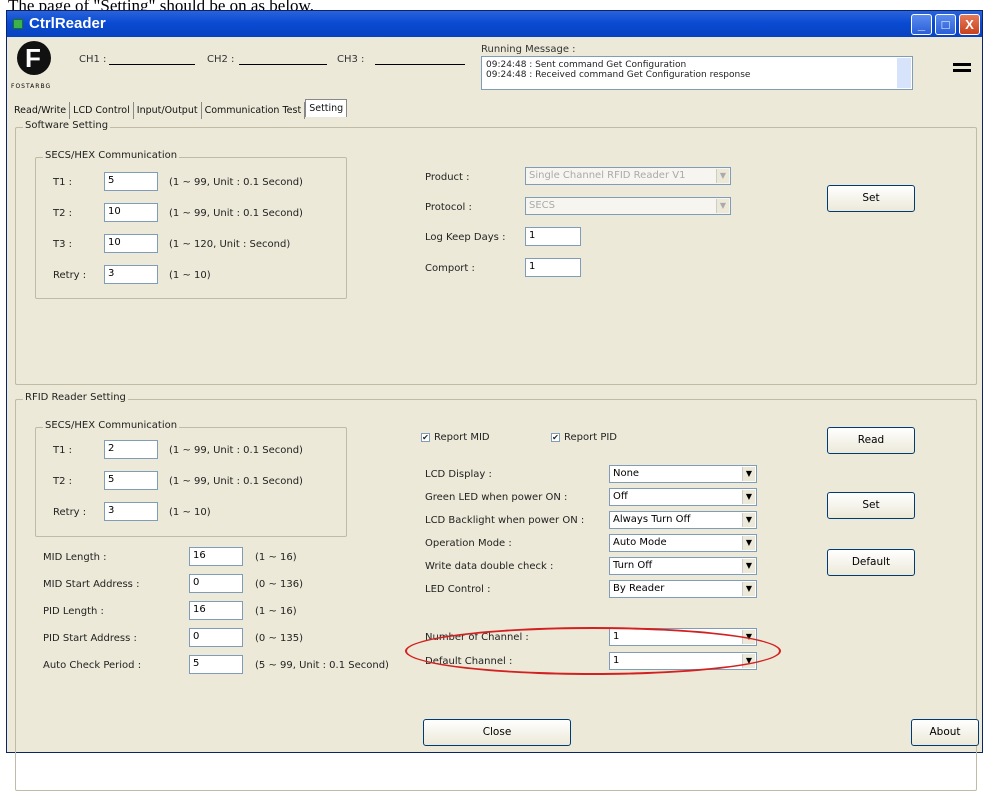 The image size is (983, 791). What do you see at coordinates (221, 59) in the screenshot?
I see `channel-2-label: CH2 :` at bounding box center [221, 59].